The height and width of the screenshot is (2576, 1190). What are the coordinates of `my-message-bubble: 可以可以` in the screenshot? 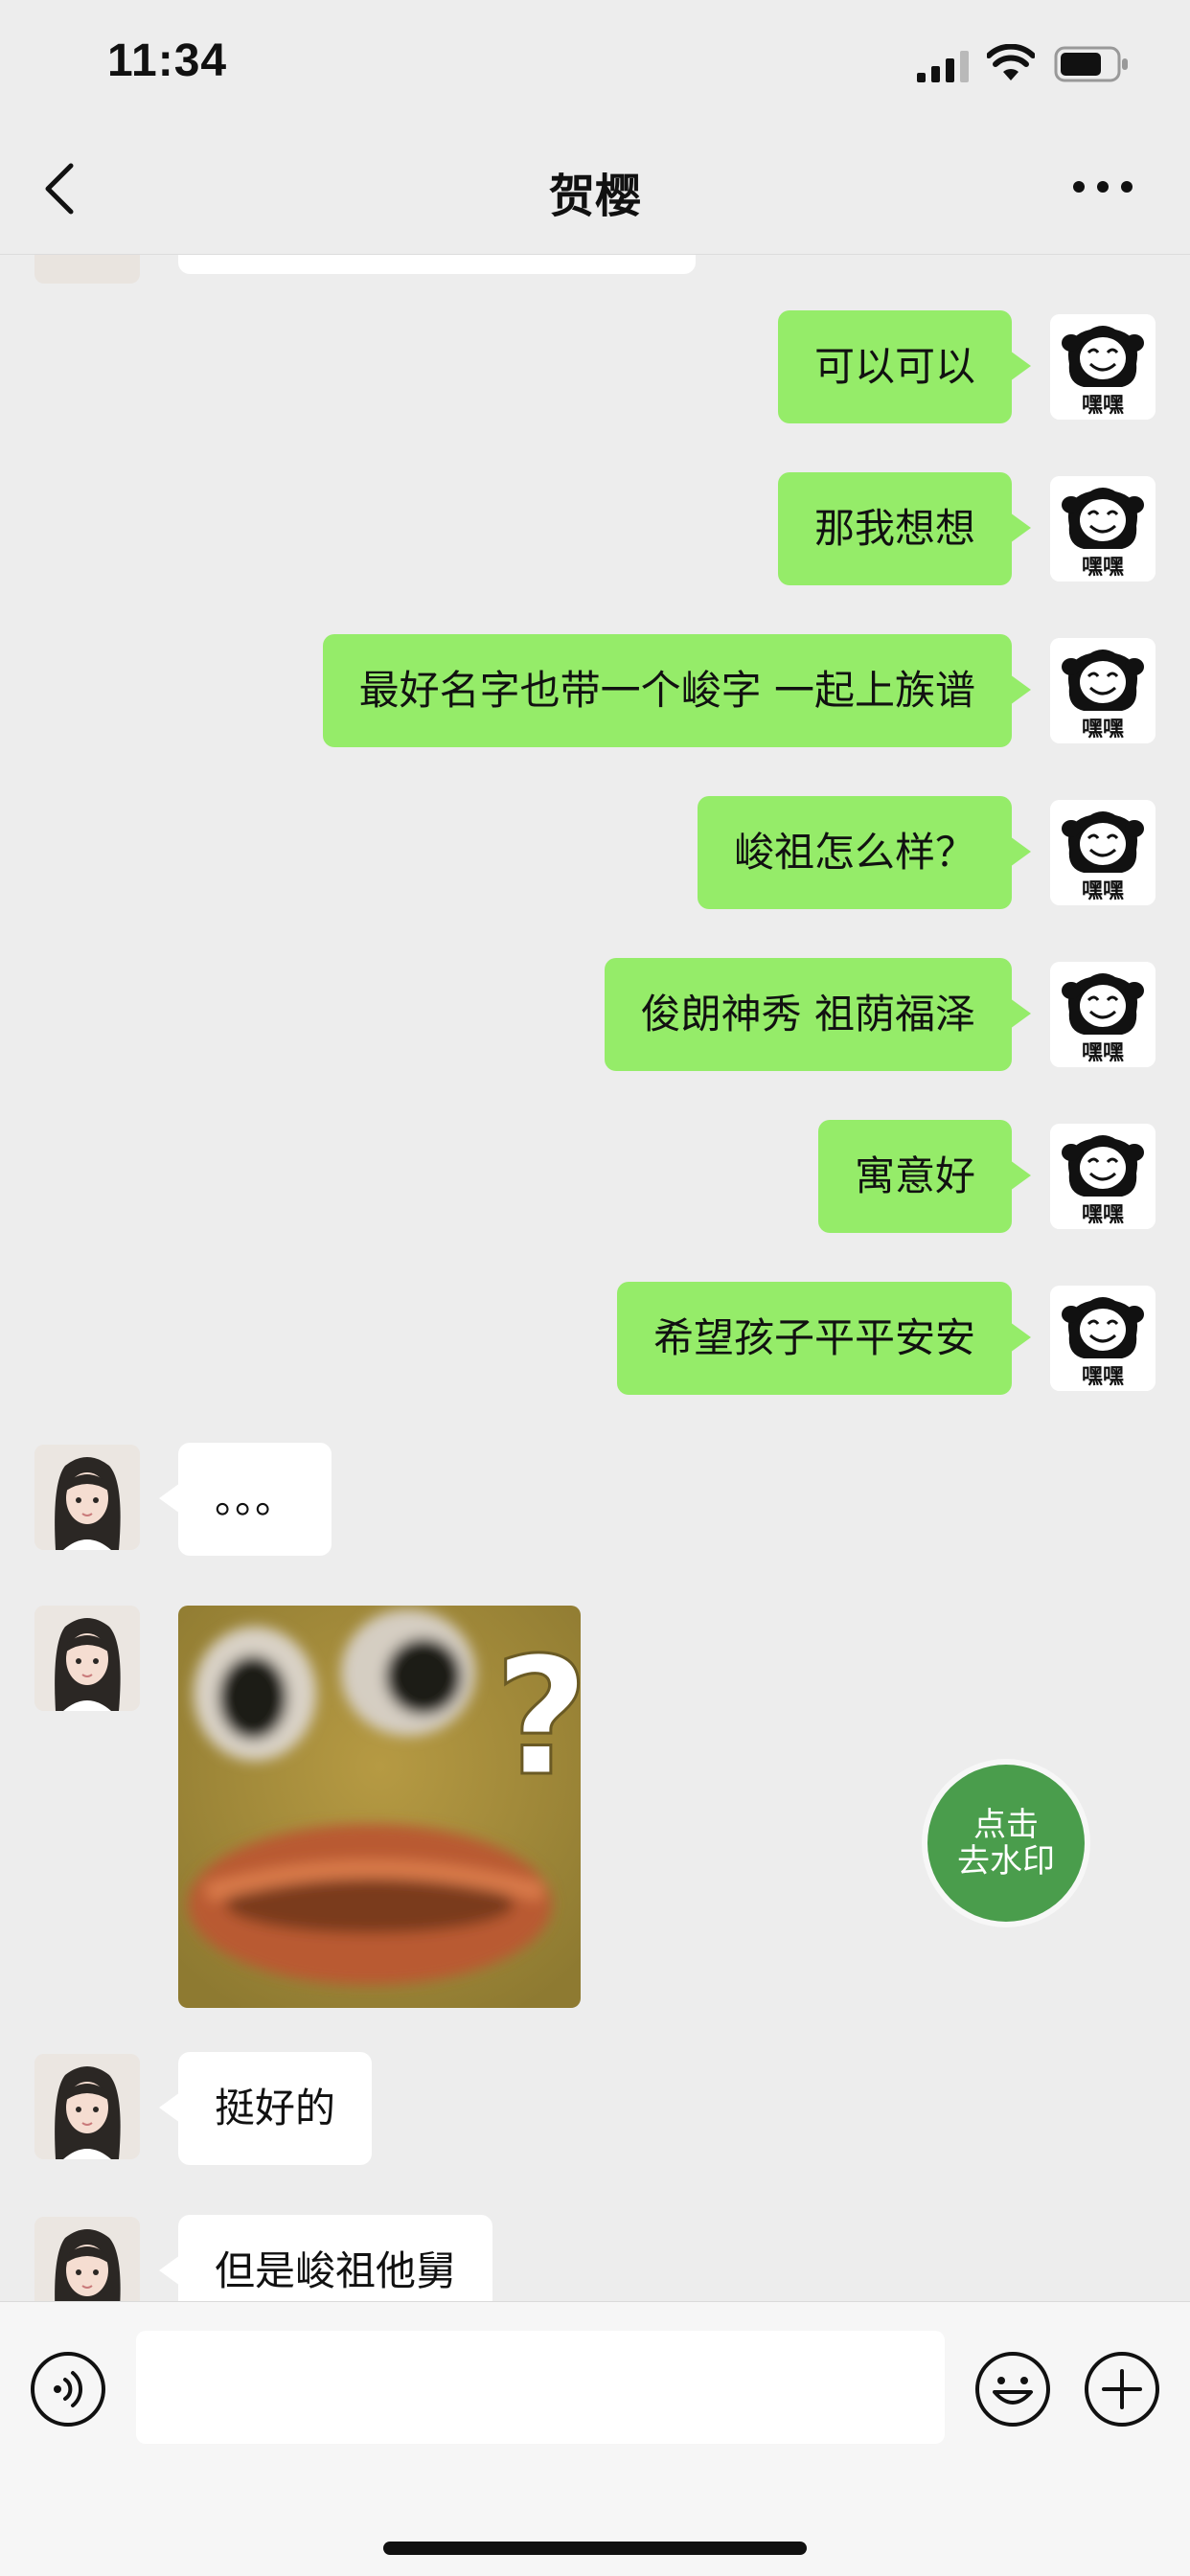 It's located at (905, 366).